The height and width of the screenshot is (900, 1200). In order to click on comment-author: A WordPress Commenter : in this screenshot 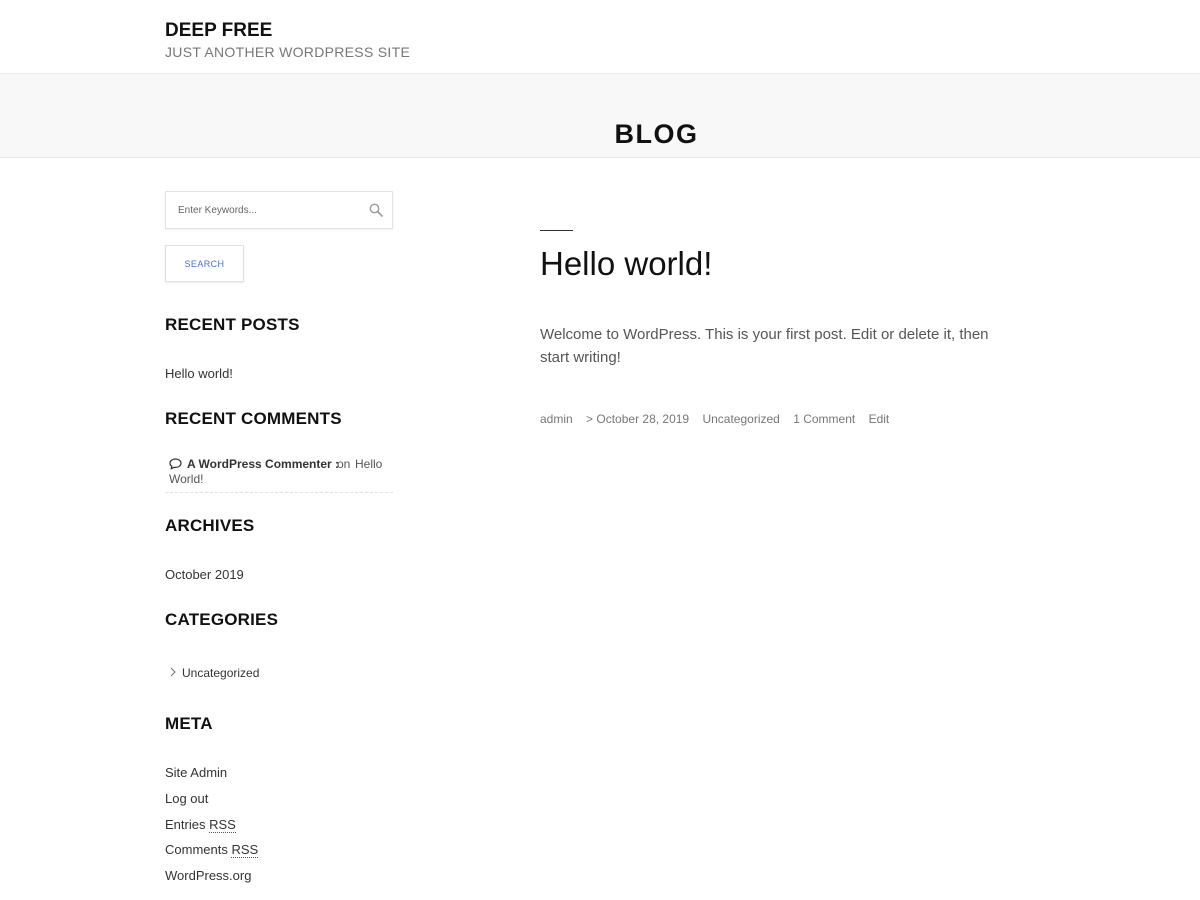, I will do `click(263, 464)`.